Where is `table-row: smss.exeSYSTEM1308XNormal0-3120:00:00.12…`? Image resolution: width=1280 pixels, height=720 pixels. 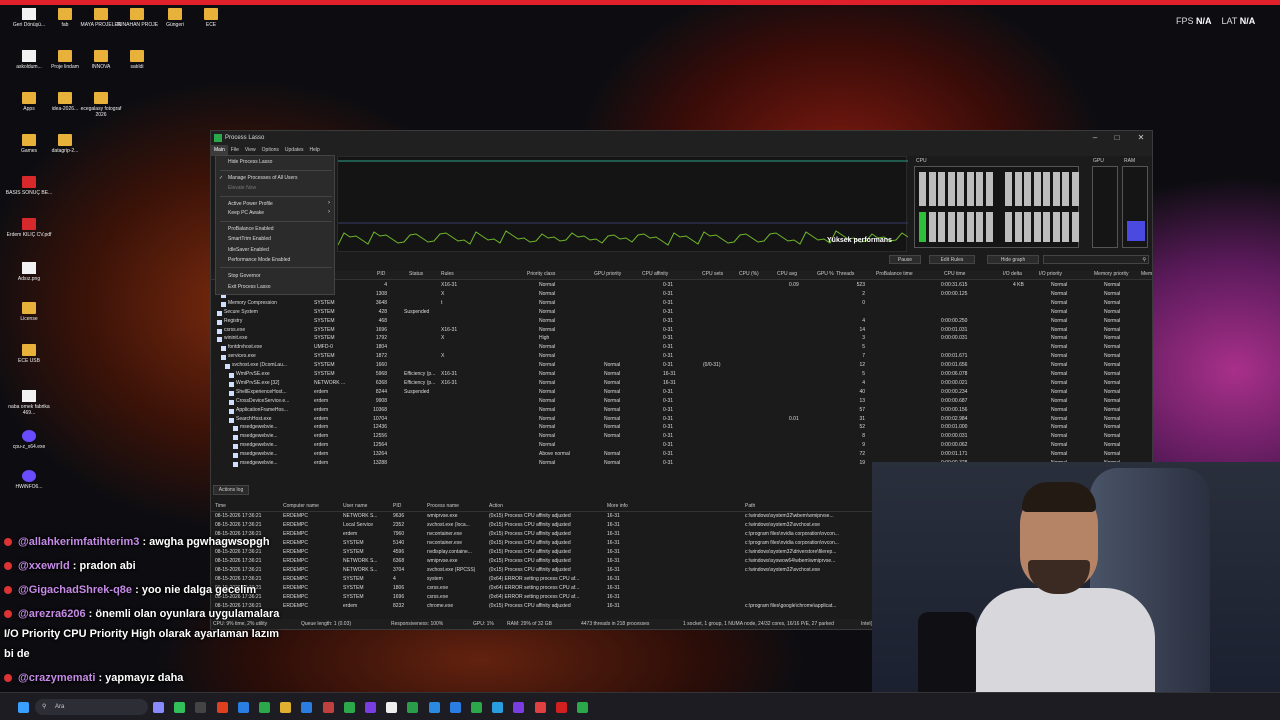 table-row: smss.exeSYSTEM1308XNormal0-3120:00:00.12… is located at coordinates (681, 295).